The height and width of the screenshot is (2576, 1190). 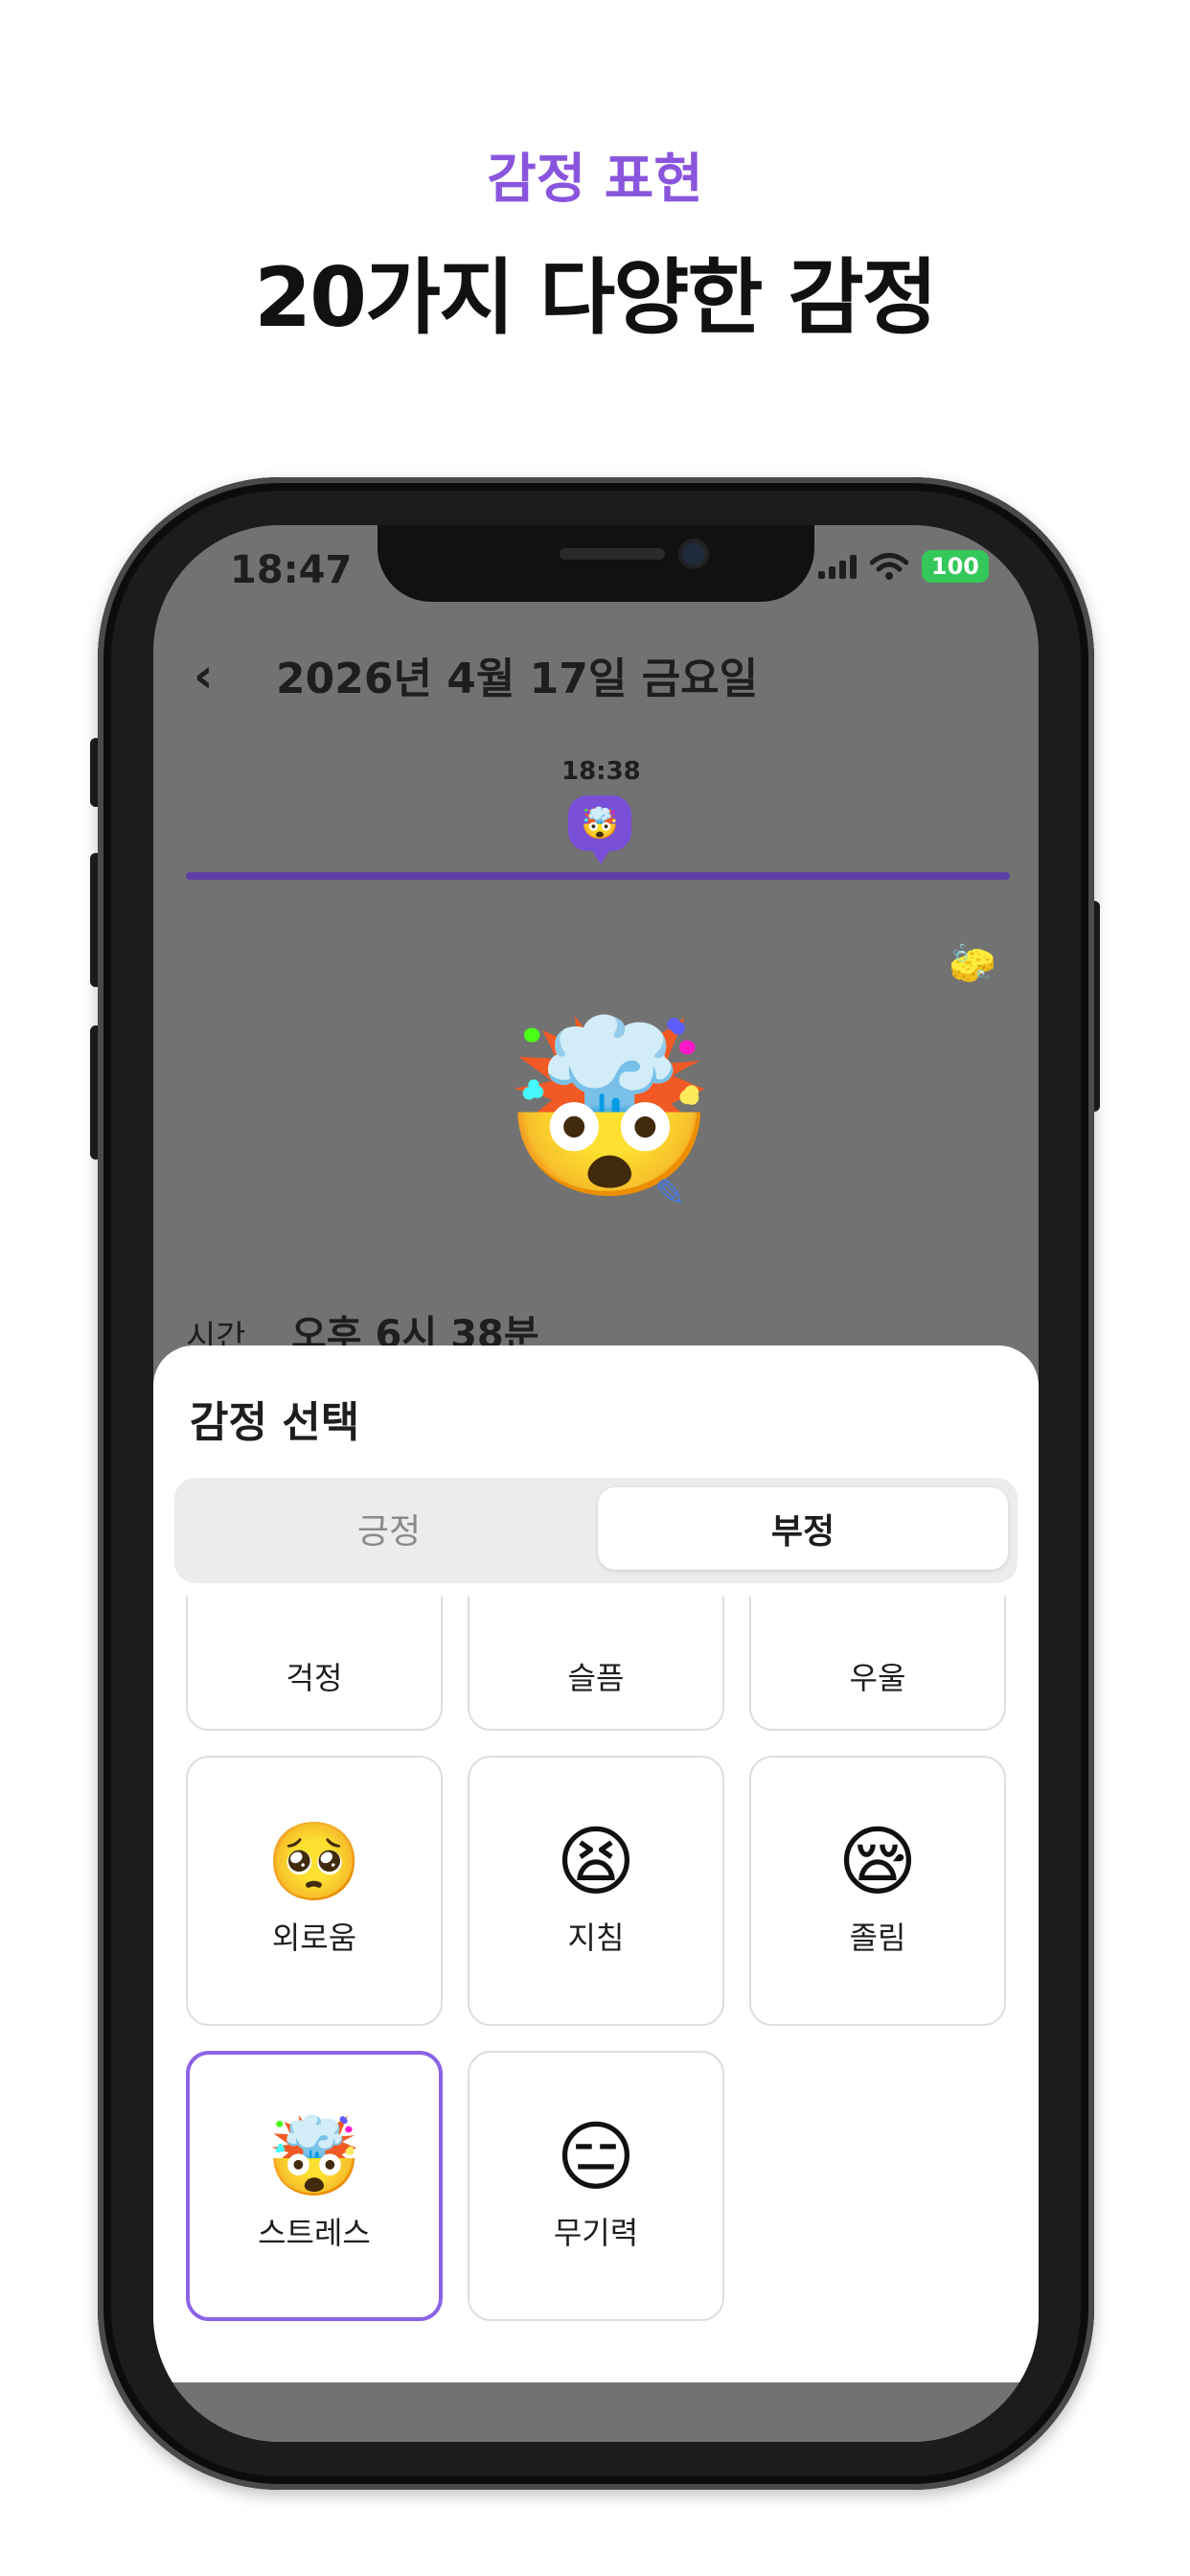 I want to click on hero-title: 20가지 다양한 감정, so click(x=595, y=298).